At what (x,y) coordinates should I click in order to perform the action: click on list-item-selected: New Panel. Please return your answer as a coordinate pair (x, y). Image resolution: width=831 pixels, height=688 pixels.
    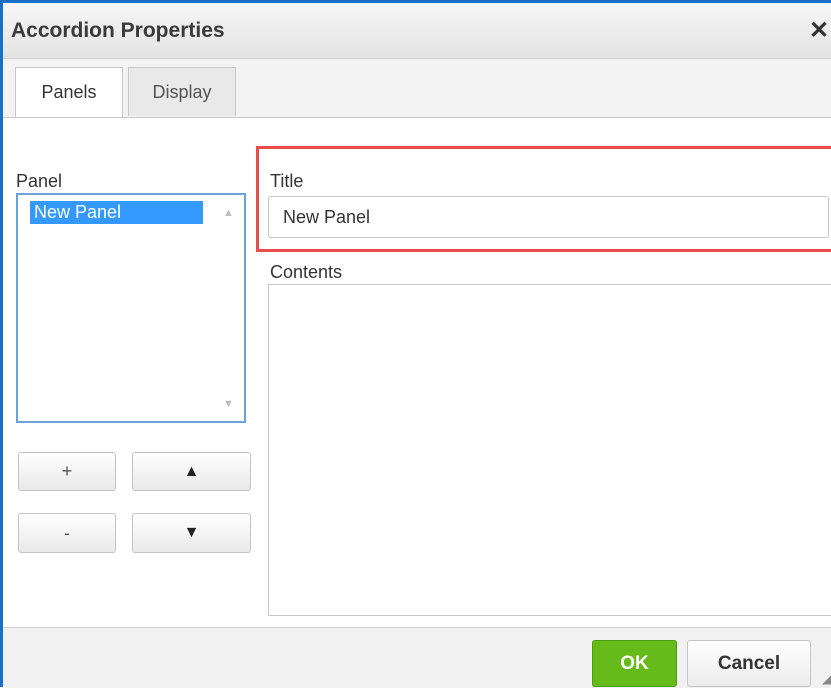
    Looking at the image, I should click on (116, 212).